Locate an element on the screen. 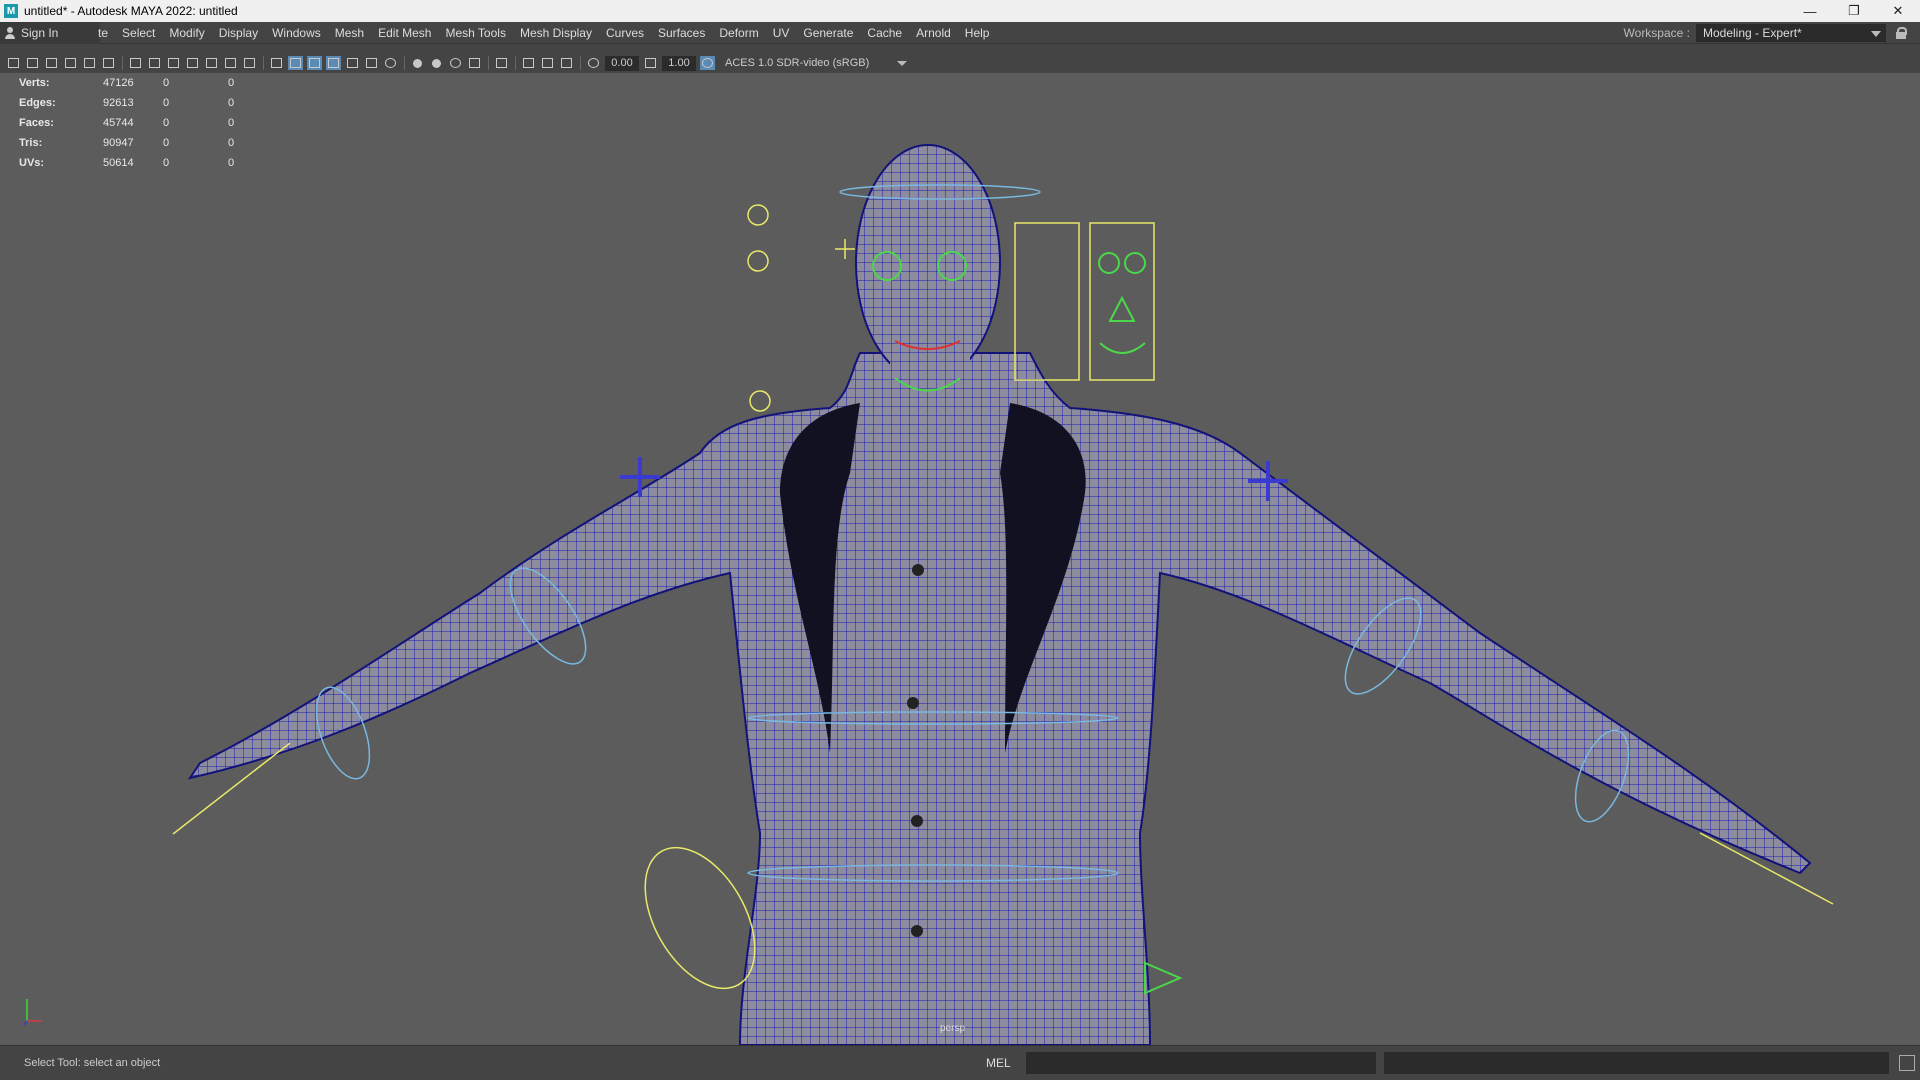 The image size is (1920, 1080). menu-te: te is located at coordinates (106, 33).